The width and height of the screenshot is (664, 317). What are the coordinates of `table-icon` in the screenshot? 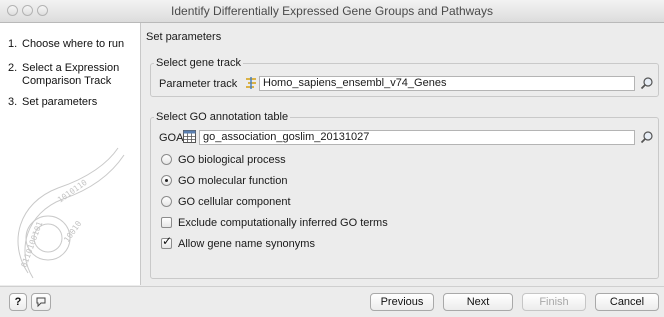 It's located at (189, 136).